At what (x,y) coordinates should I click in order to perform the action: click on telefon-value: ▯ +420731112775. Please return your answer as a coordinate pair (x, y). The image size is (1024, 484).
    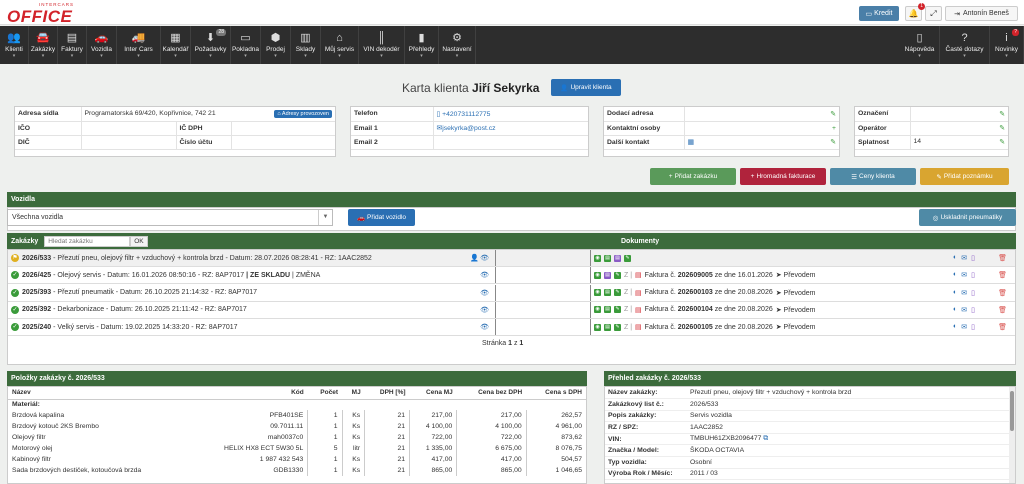
    Looking at the image, I should click on (510, 114).